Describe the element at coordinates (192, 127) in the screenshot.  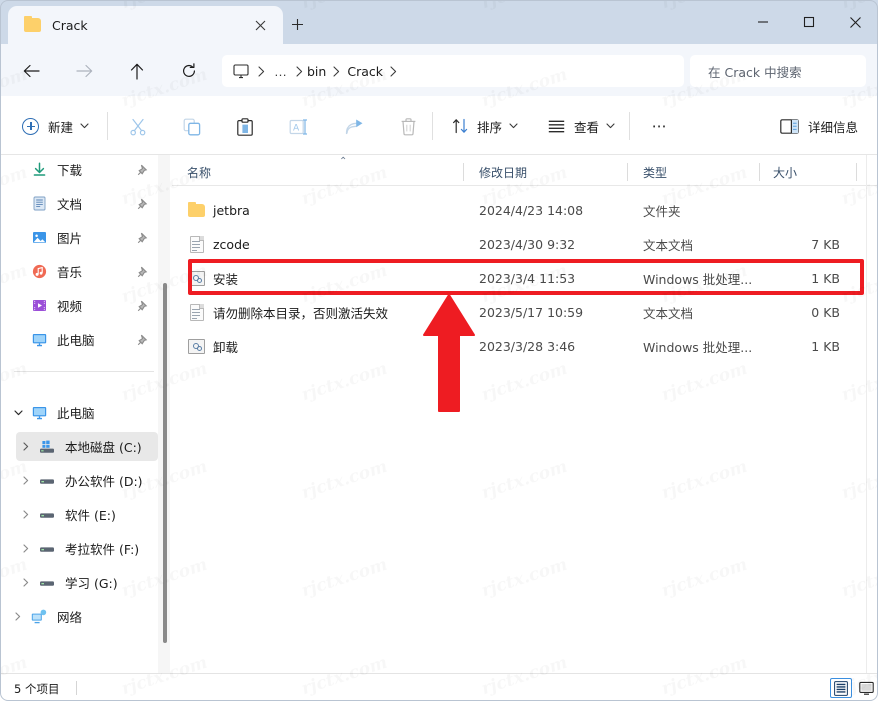
I see `copy-button` at that location.